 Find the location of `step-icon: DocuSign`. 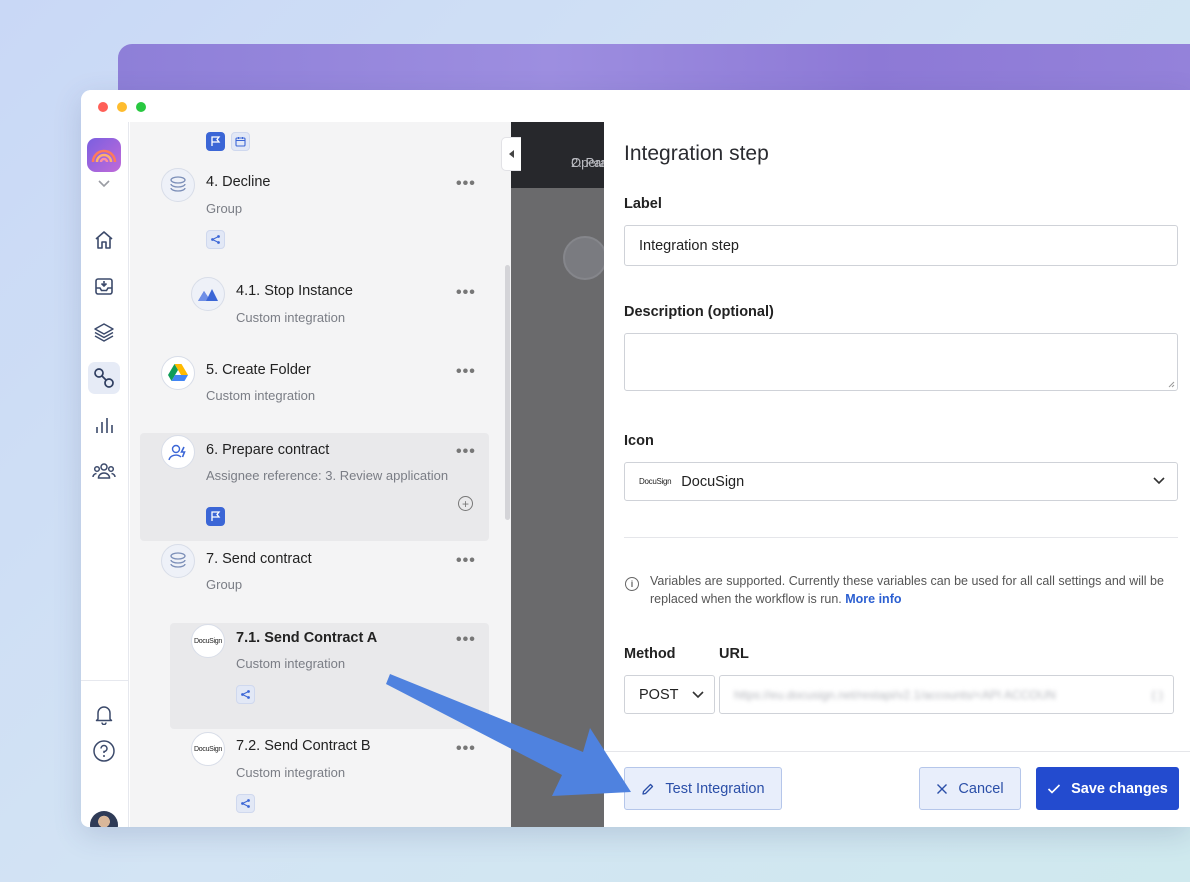

step-icon: DocuSign is located at coordinates (208, 749).